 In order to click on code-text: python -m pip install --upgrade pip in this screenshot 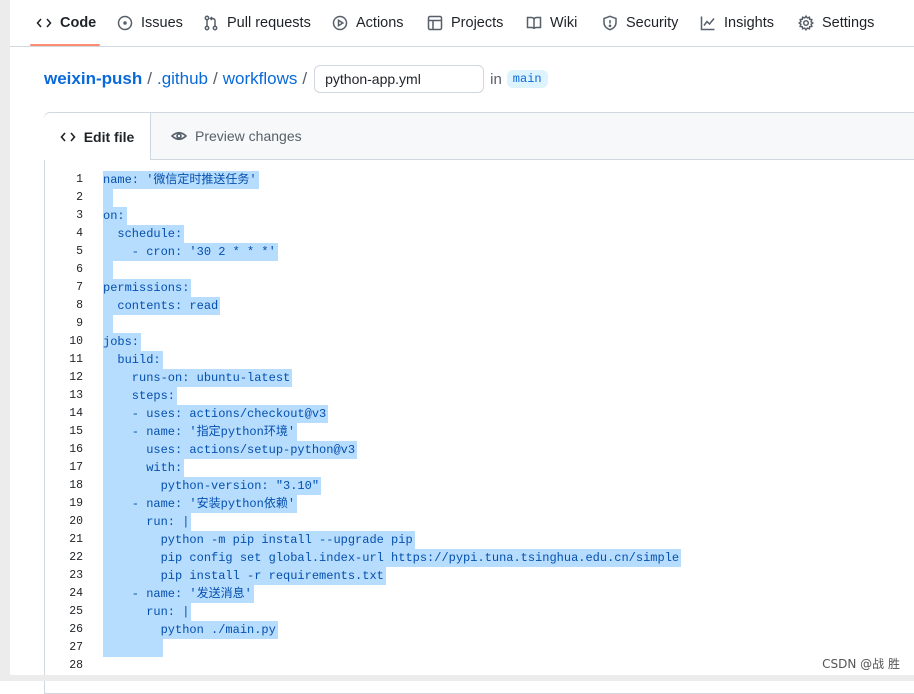, I will do `click(259, 540)`.